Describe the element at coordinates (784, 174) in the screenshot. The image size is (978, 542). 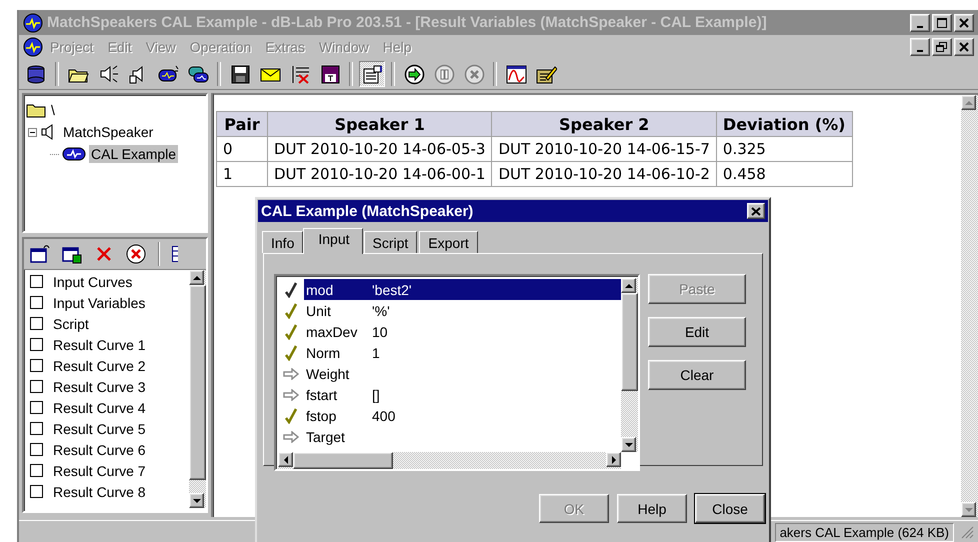
I see `table-cell: 0.458` at that location.